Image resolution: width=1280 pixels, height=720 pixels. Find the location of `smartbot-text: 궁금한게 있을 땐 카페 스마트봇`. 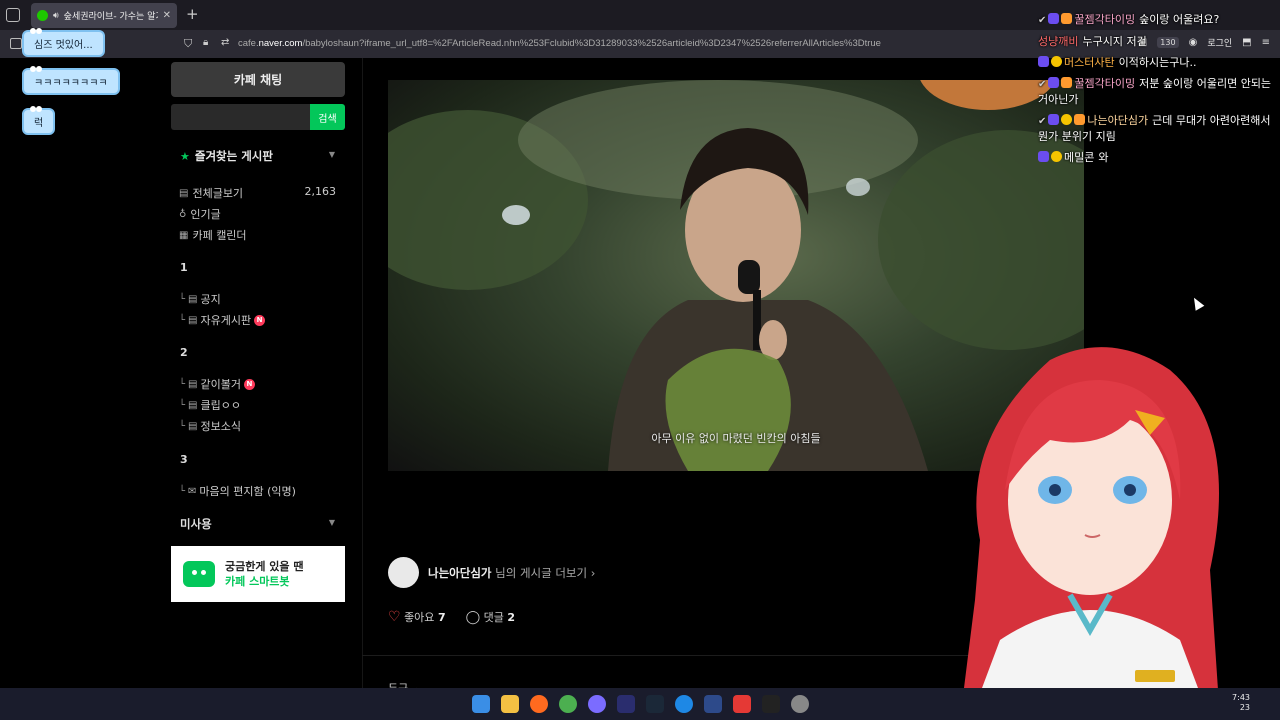

smartbot-text: 궁금한게 있을 땐 카페 스마트봇 is located at coordinates (264, 574).